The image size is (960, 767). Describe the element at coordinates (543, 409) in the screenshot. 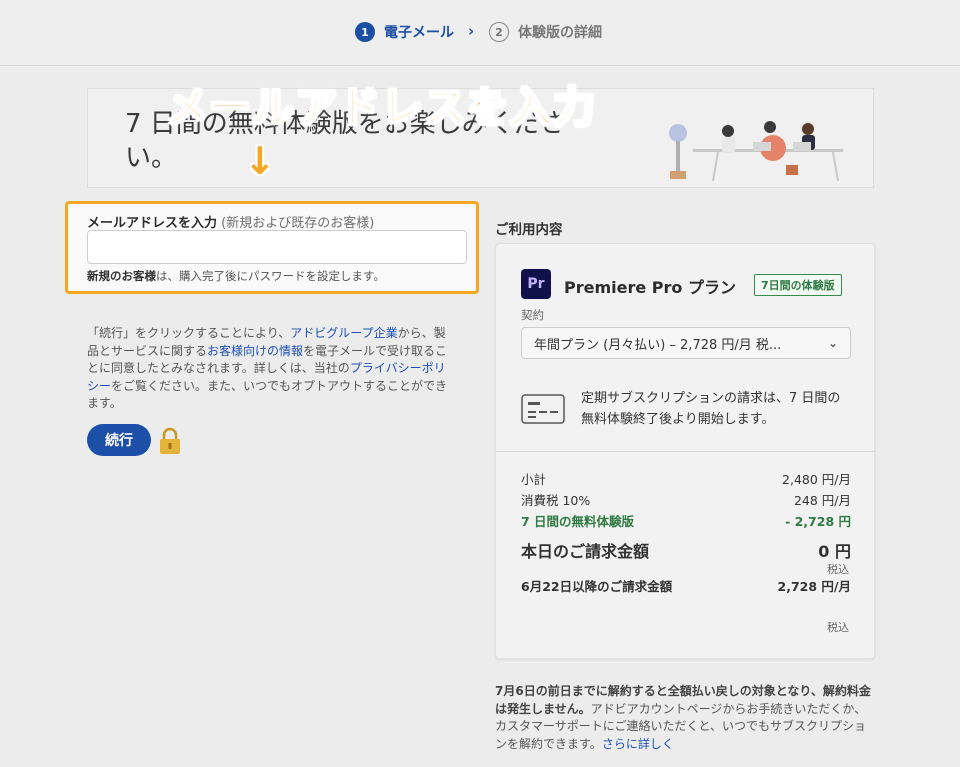

I see `invoice-card-icon` at that location.